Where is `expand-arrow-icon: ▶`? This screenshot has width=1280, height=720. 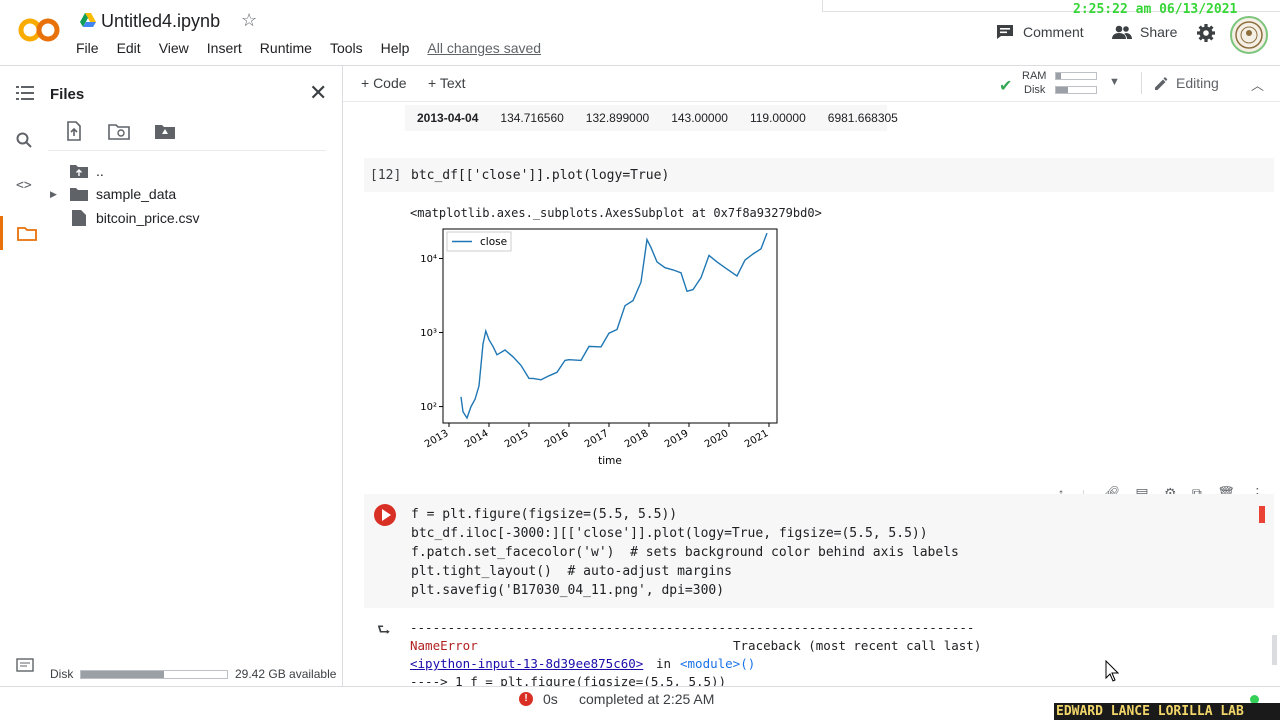 expand-arrow-icon: ▶ is located at coordinates (60, 194).